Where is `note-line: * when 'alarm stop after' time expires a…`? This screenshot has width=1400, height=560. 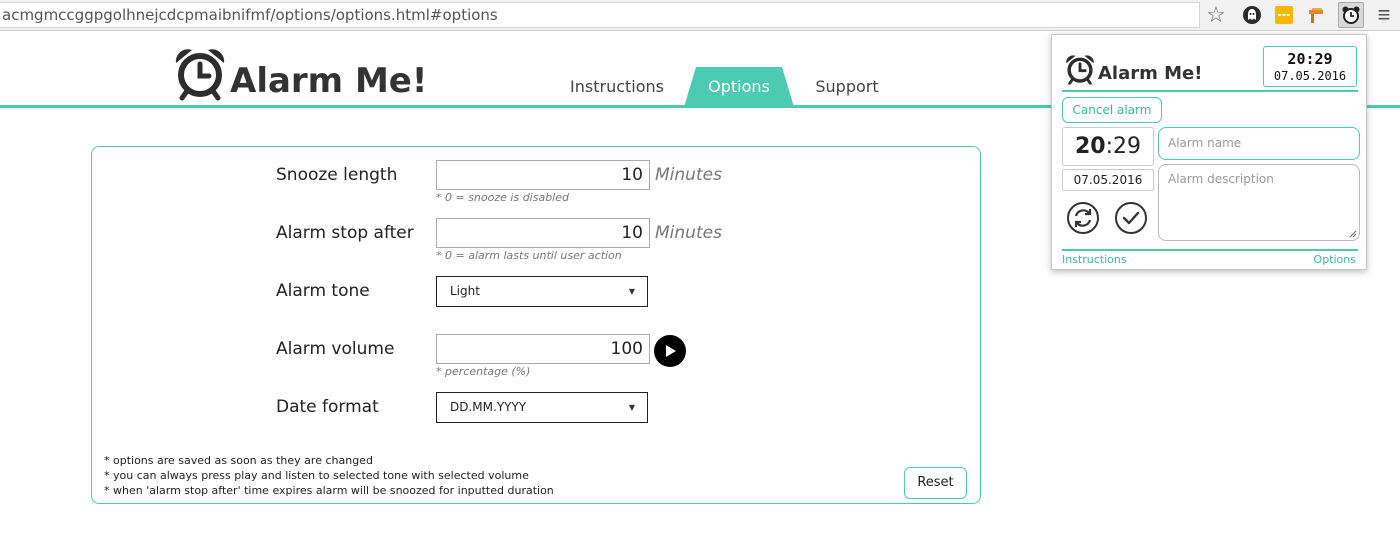
note-line: * when 'alarm stop after' time expires a… is located at coordinates (329, 490).